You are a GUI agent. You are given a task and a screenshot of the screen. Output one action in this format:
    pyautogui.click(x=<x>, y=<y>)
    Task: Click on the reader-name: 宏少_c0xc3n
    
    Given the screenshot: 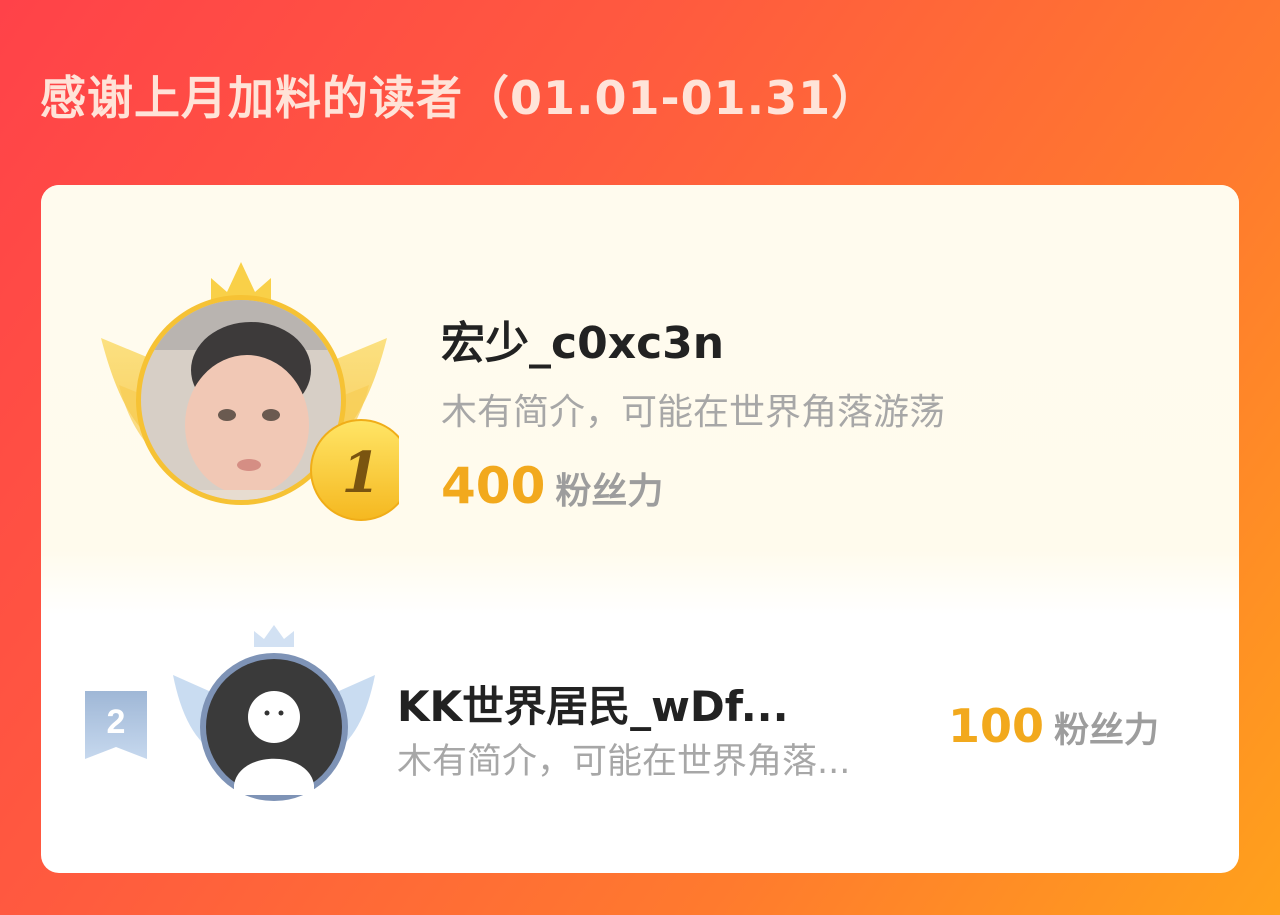 What is the action you would take?
    pyautogui.click(x=582, y=339)
    